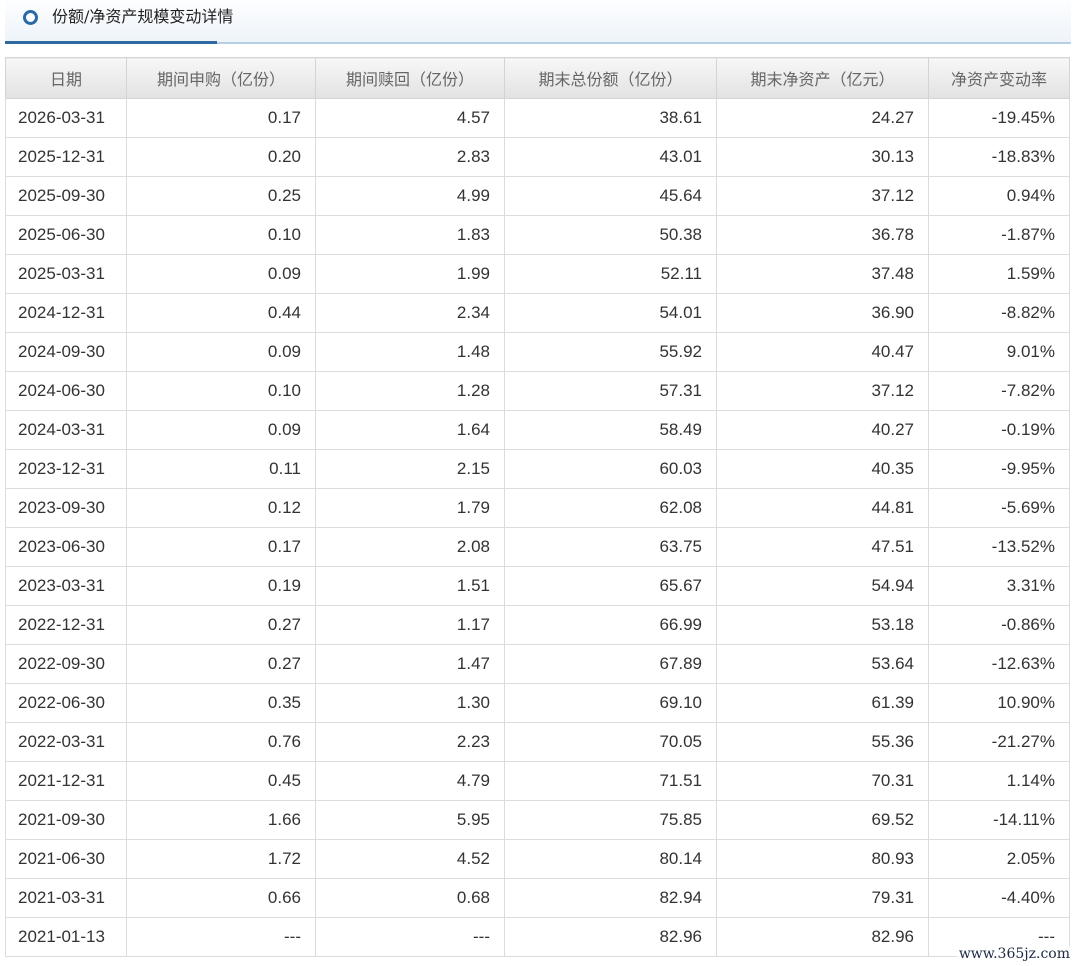 The image size is (1080, 966). I want to click on redemption-cell: 2.15, so click(410, 469).